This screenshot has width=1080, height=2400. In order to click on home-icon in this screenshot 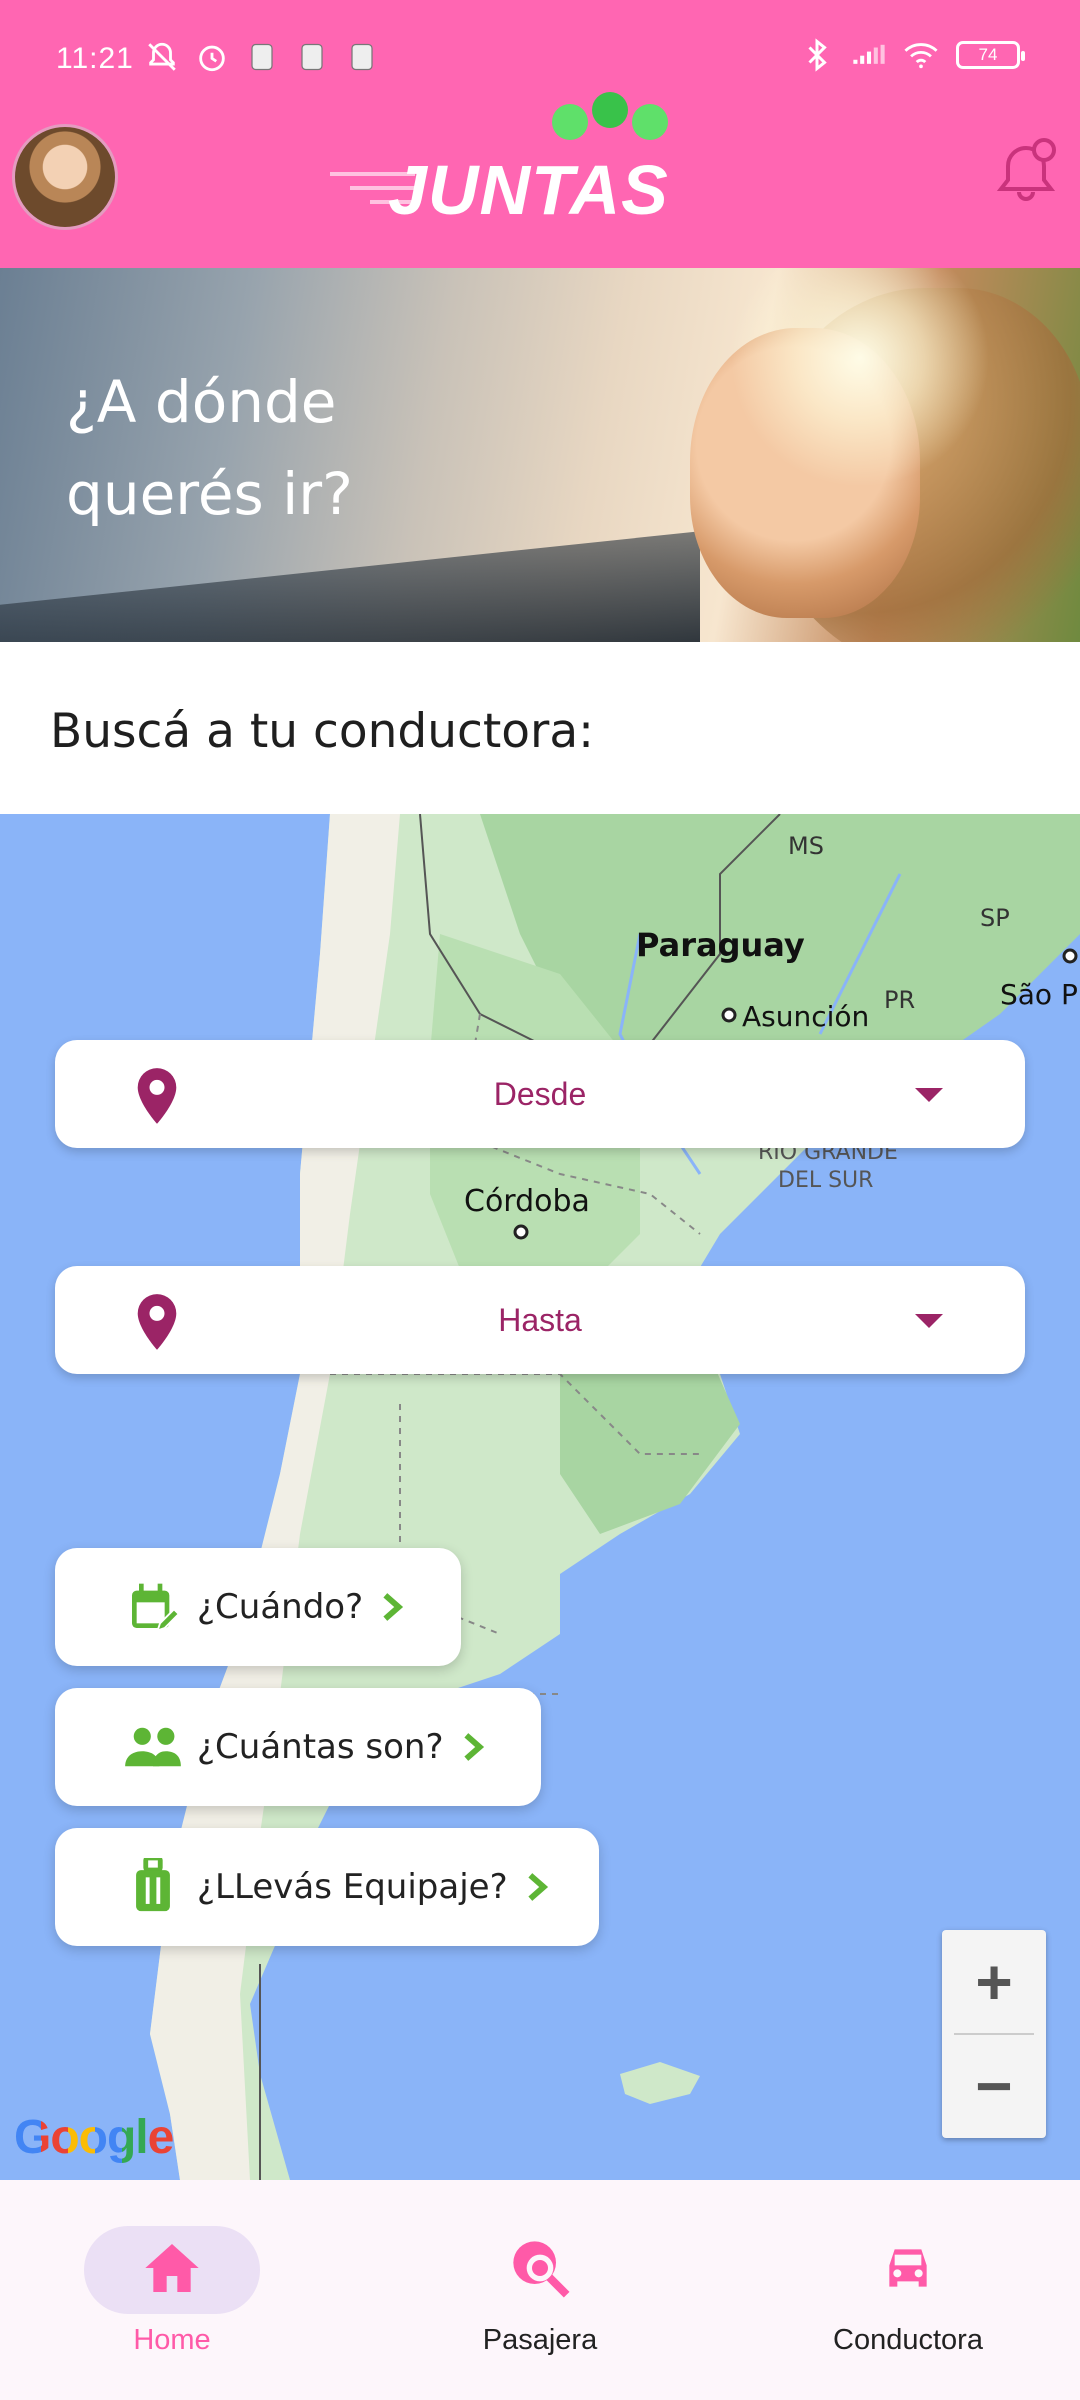, I will do `click(172, 2268)`.